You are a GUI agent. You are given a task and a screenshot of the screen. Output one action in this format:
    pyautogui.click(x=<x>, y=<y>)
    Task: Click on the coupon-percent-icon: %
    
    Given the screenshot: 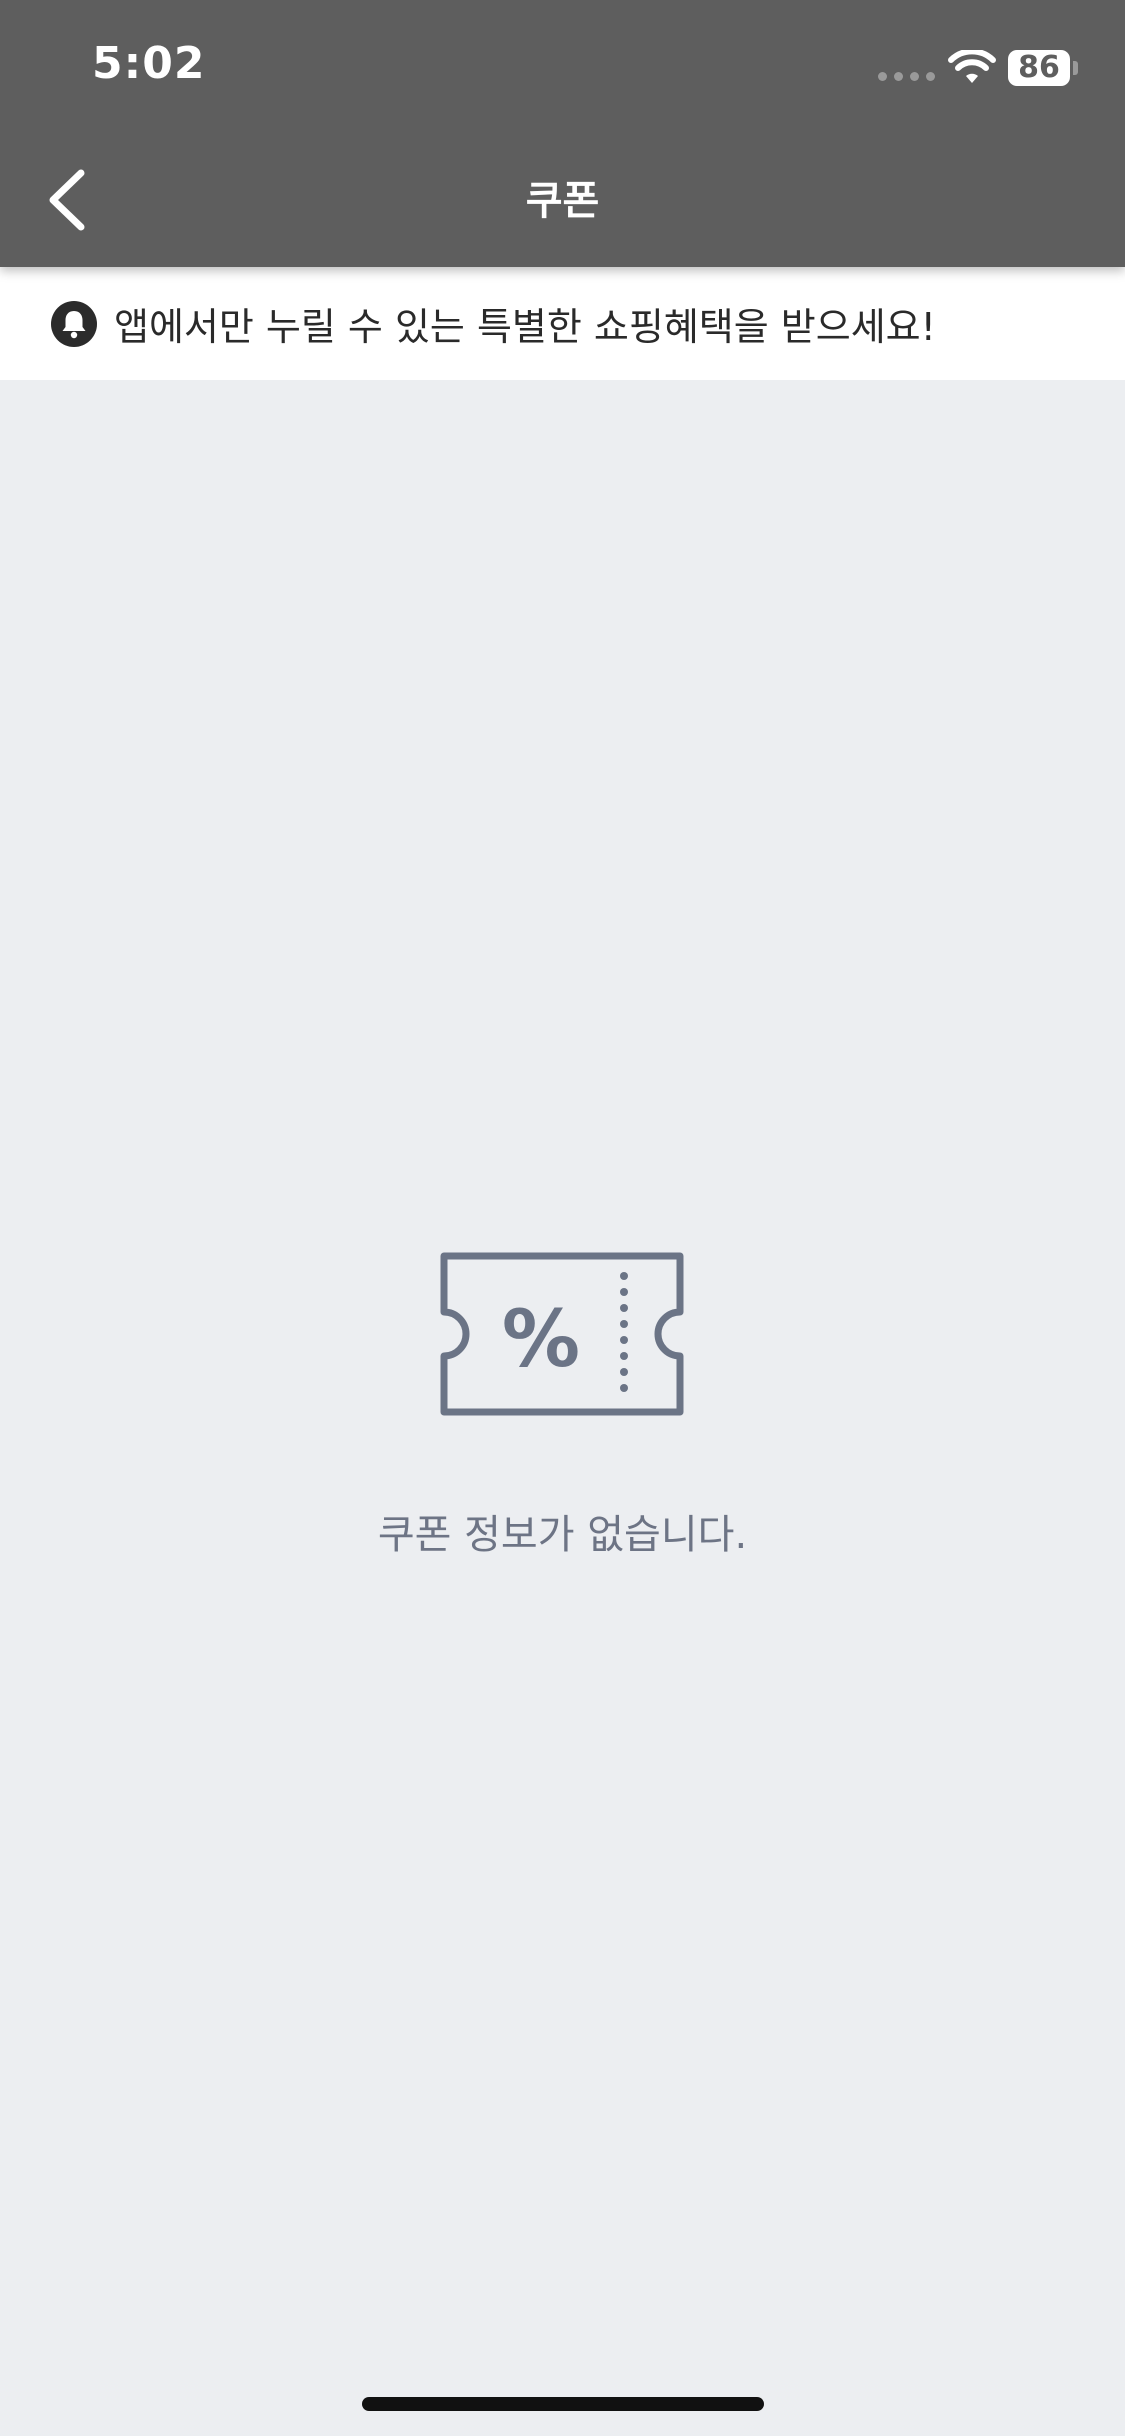 What is the action you would take?
    pyautogui.click(x=562, y=1334)
    